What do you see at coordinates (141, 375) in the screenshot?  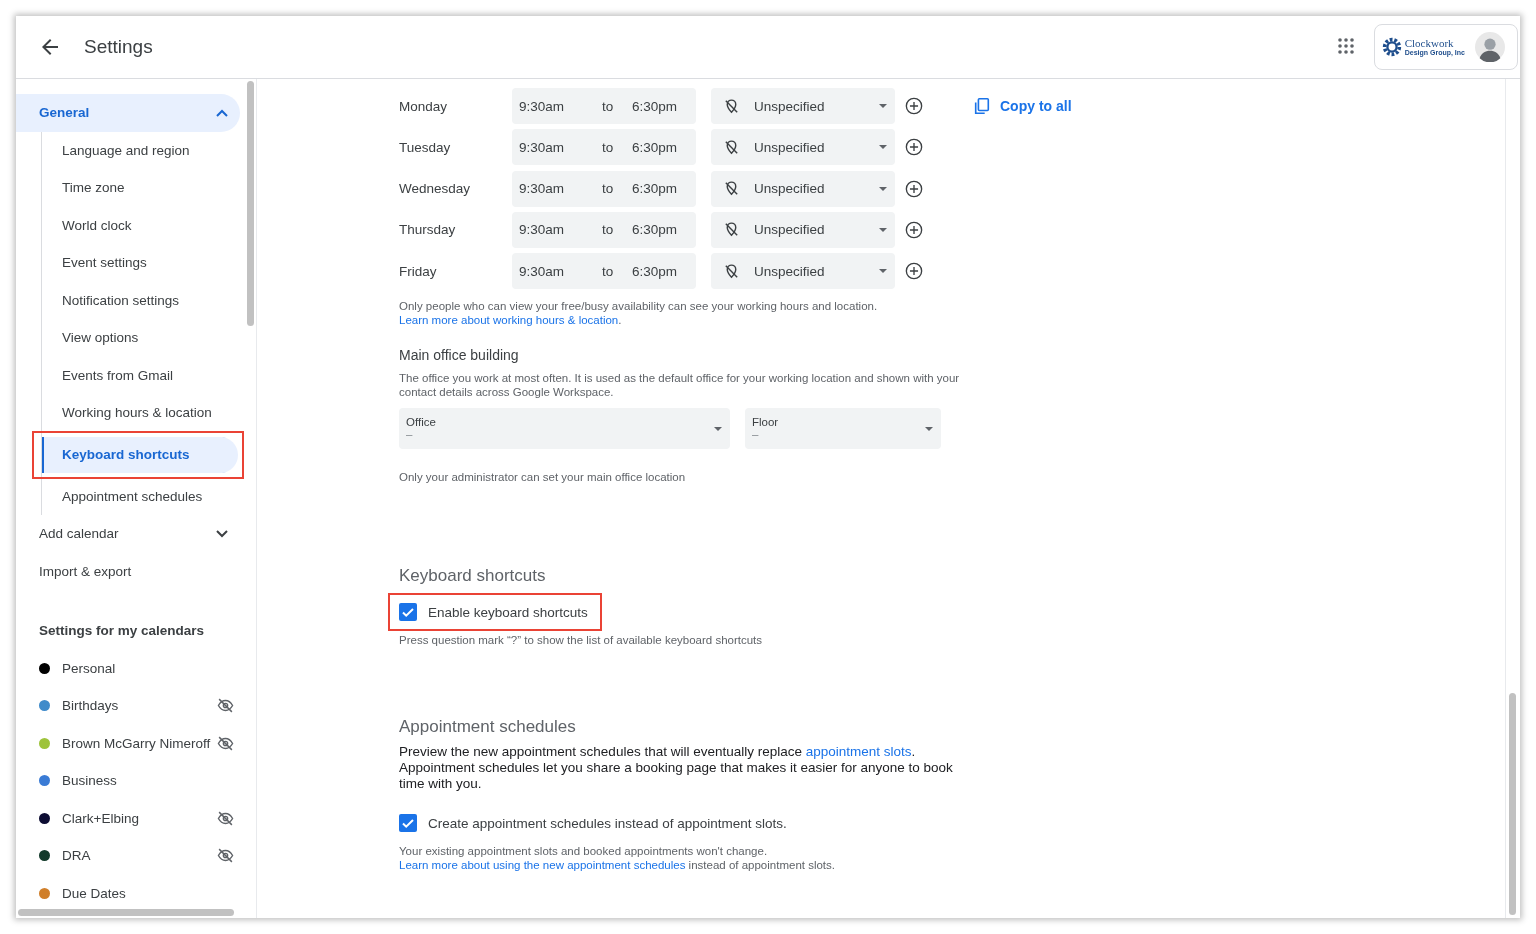 I see `sidebar-item: Events from Gmail` at bounding box center [141, 375].